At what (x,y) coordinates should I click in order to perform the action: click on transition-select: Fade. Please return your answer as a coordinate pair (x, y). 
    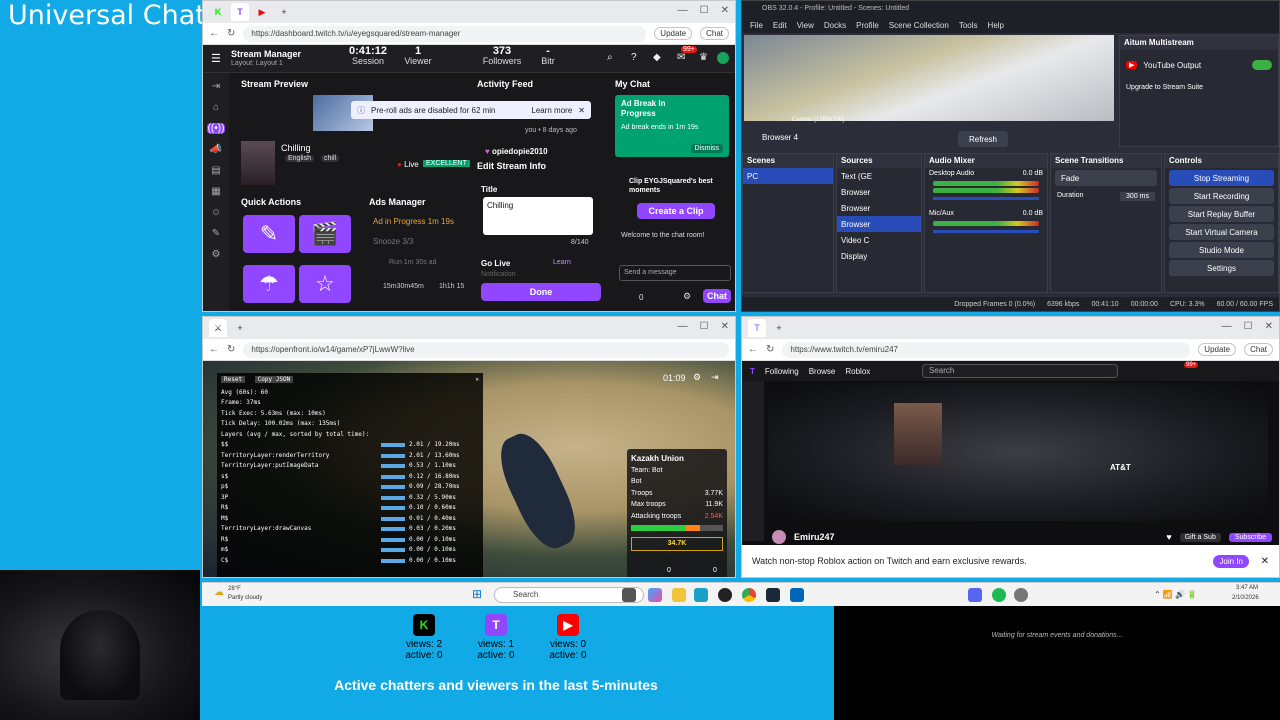
    Looking at the image, I should click on (1106, 178).